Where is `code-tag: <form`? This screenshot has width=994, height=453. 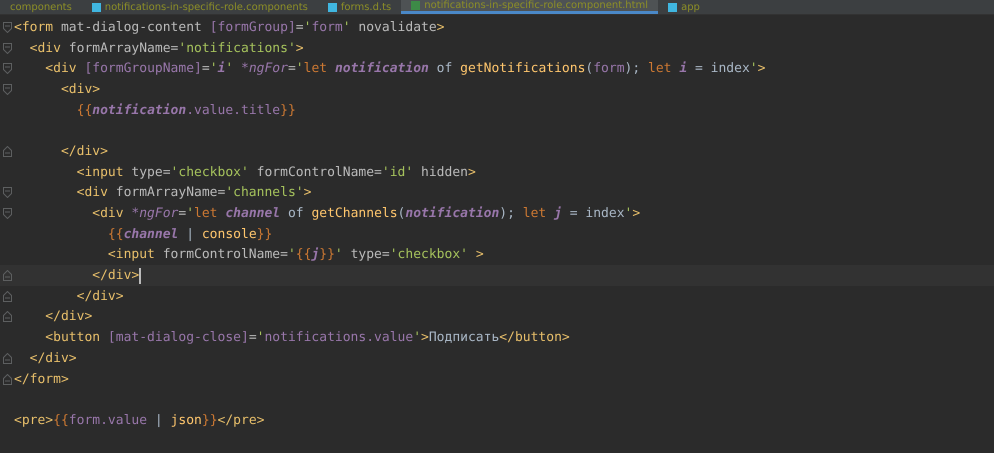
code-tag: <form is located at coordinates (34, 27).